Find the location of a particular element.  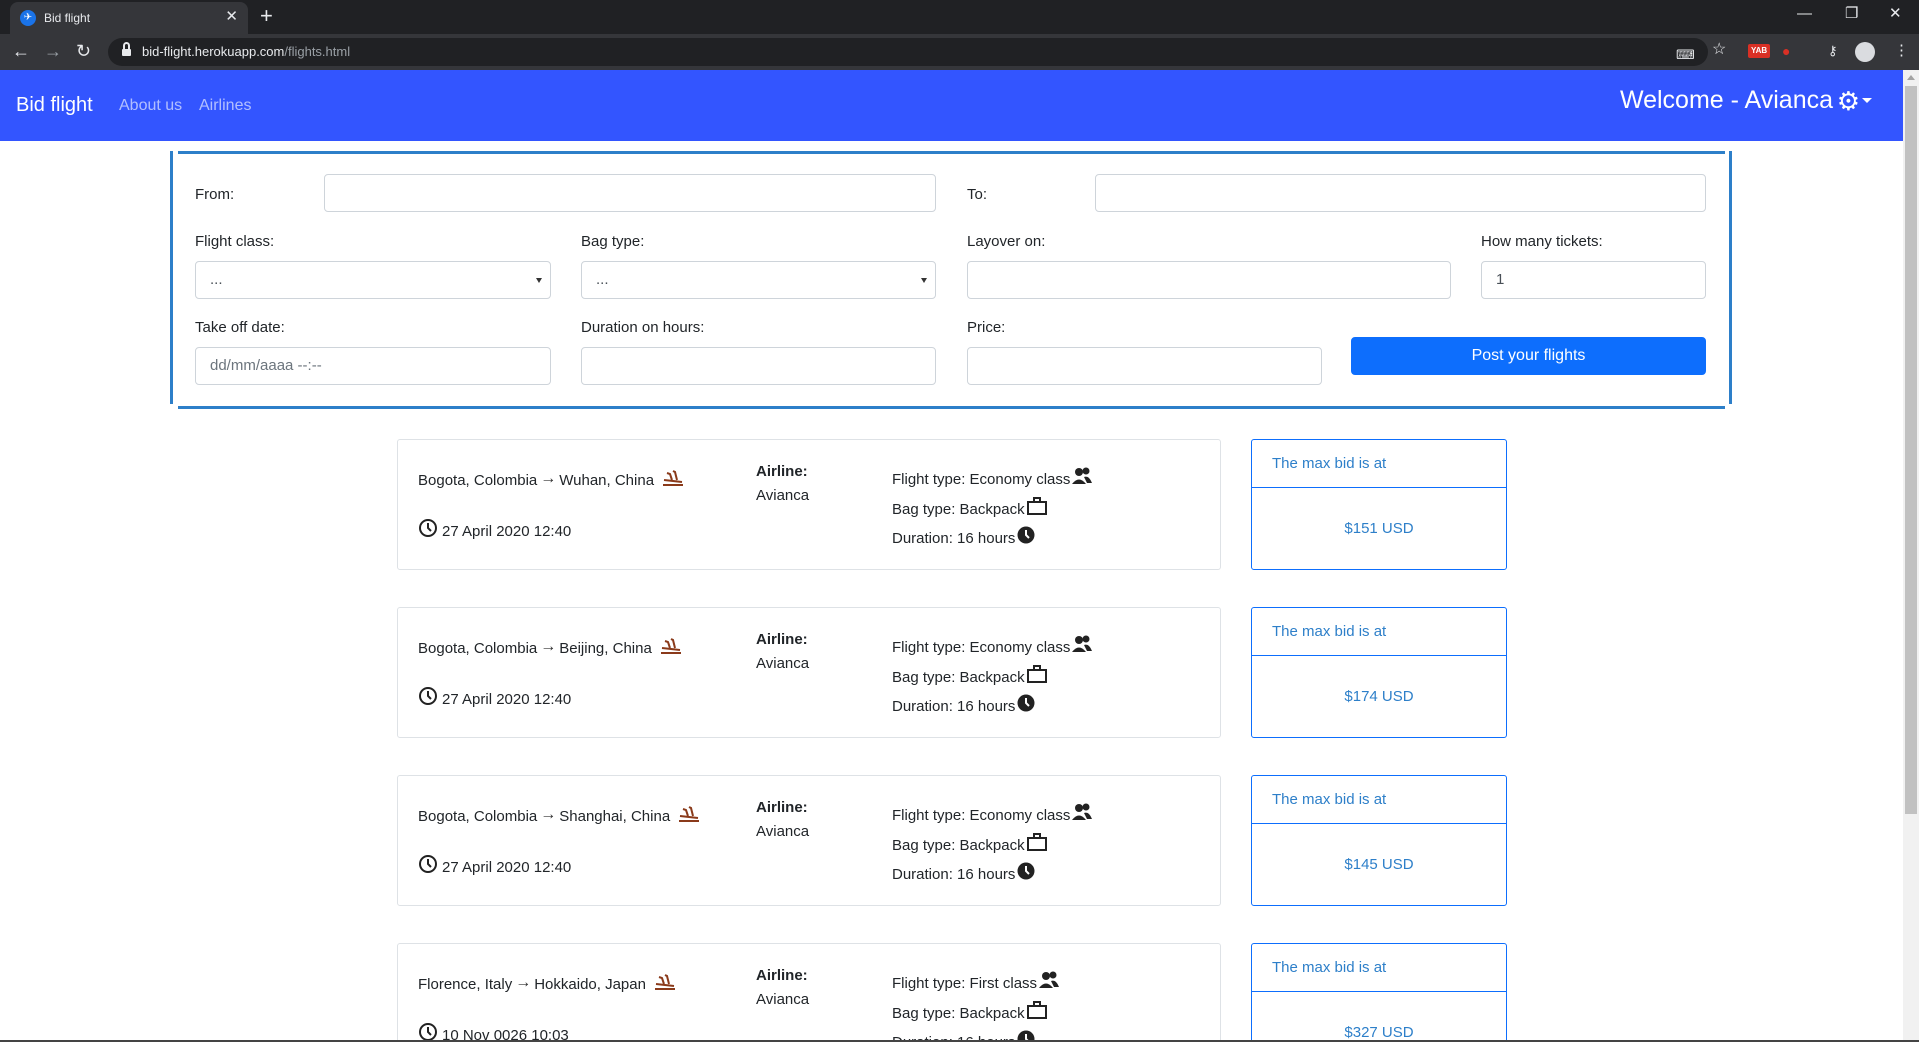

close-tab-icon: ✕ is located at coordinates (231, 17).